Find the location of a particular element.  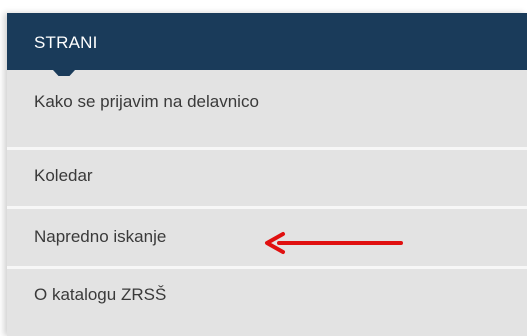

menu-title: STRANI is located at coordinates (66, 42).